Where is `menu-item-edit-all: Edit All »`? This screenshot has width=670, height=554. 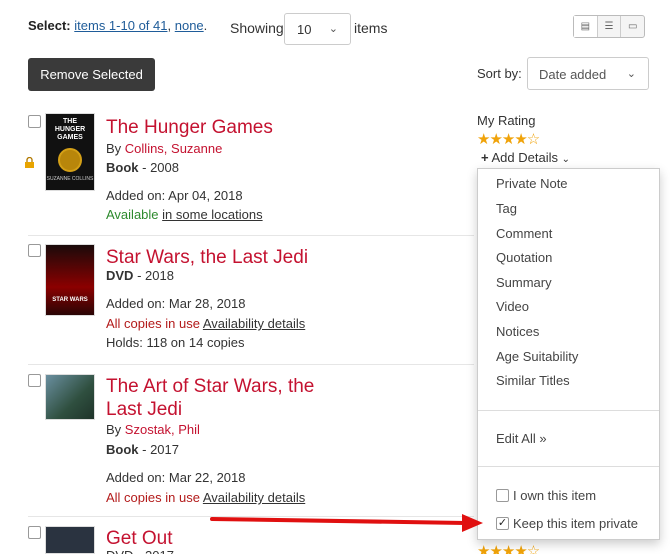 menu-item-edit-all: Edit All » is located at coordinates (521, 438).